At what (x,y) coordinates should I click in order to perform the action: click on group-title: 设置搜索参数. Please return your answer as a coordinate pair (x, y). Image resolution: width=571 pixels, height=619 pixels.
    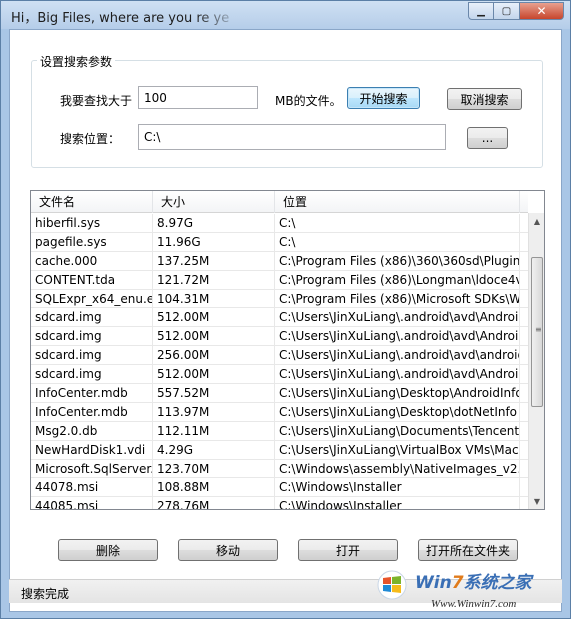
    Looking at the image, I should click on (76, 61).